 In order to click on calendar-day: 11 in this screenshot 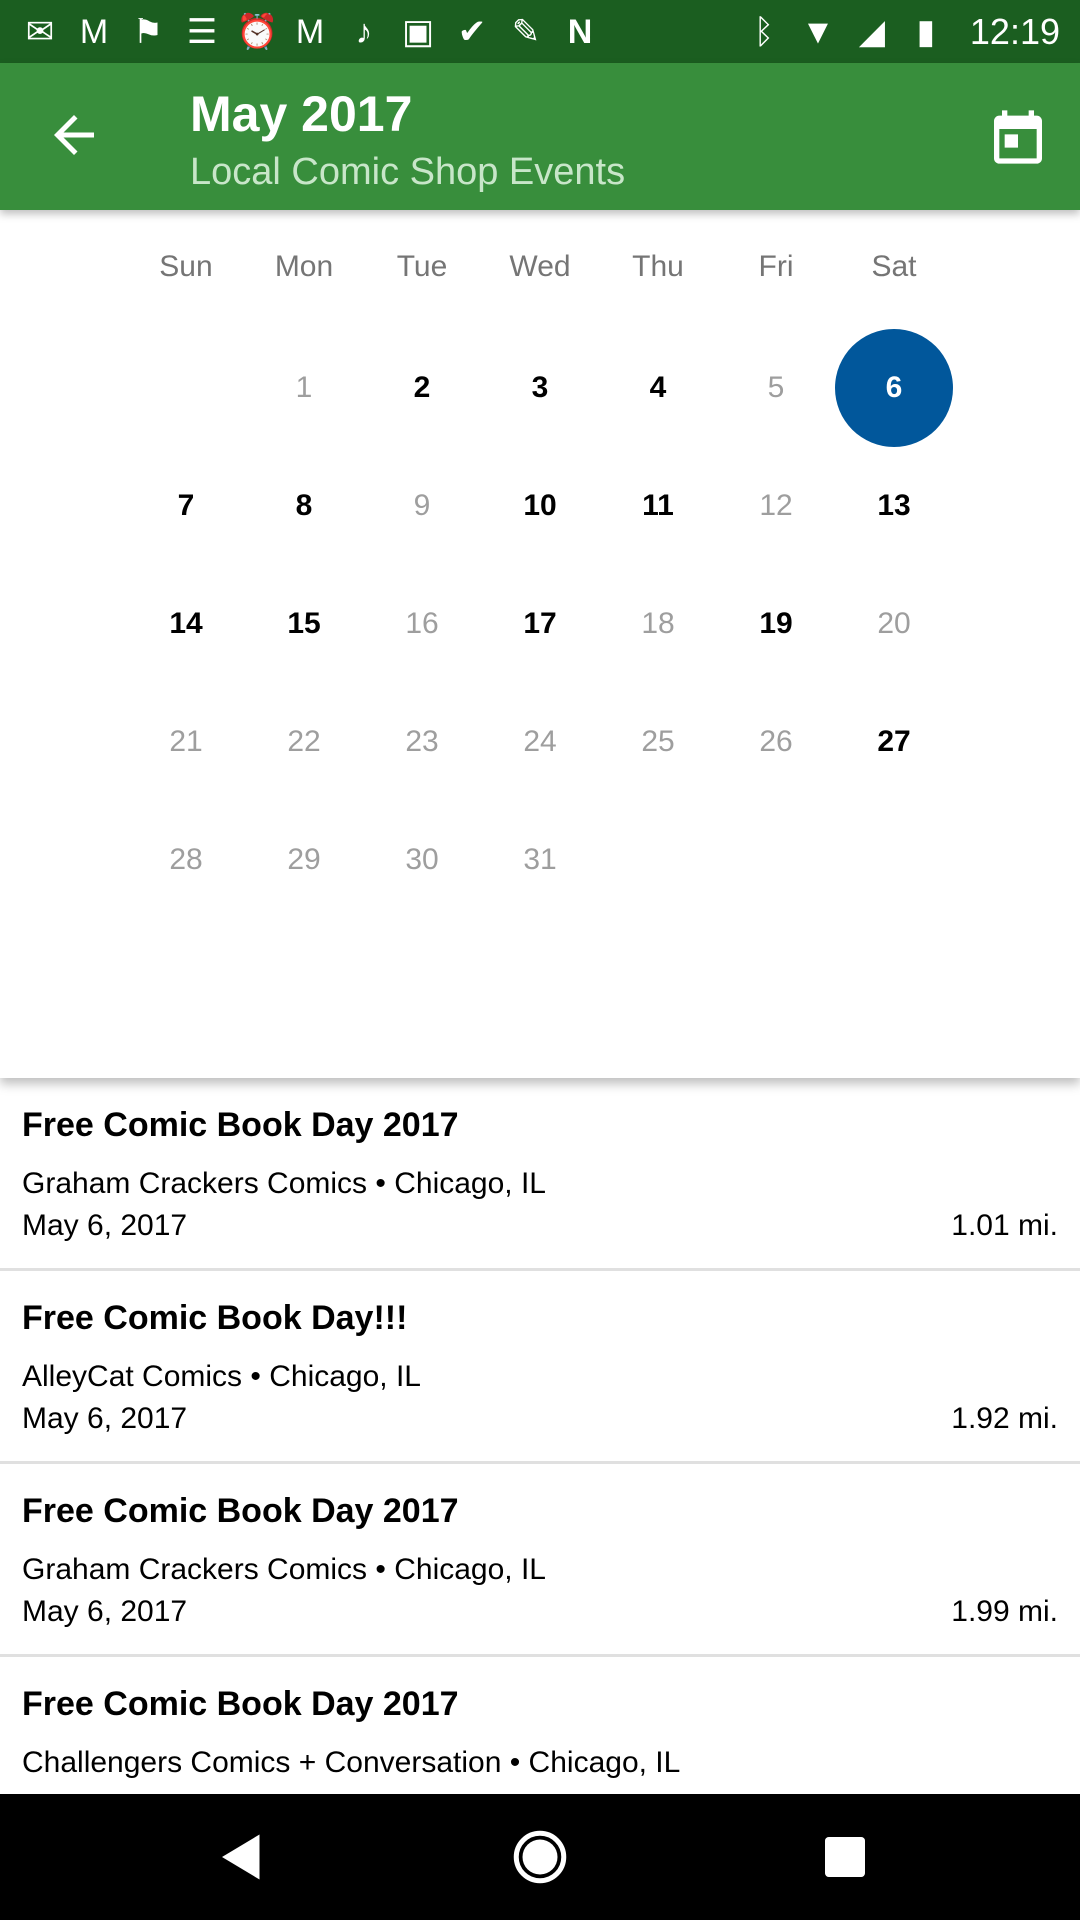, I will do `click(658, 506)`.